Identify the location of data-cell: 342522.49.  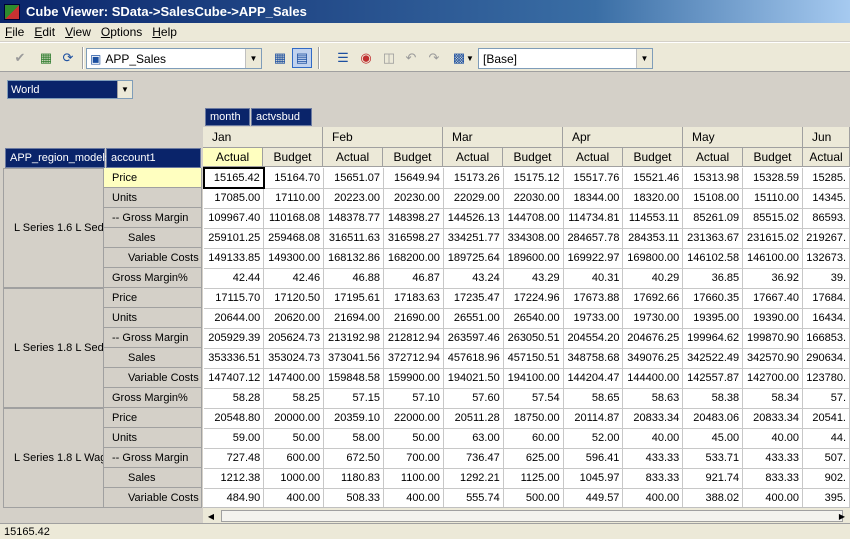
(713, 358).